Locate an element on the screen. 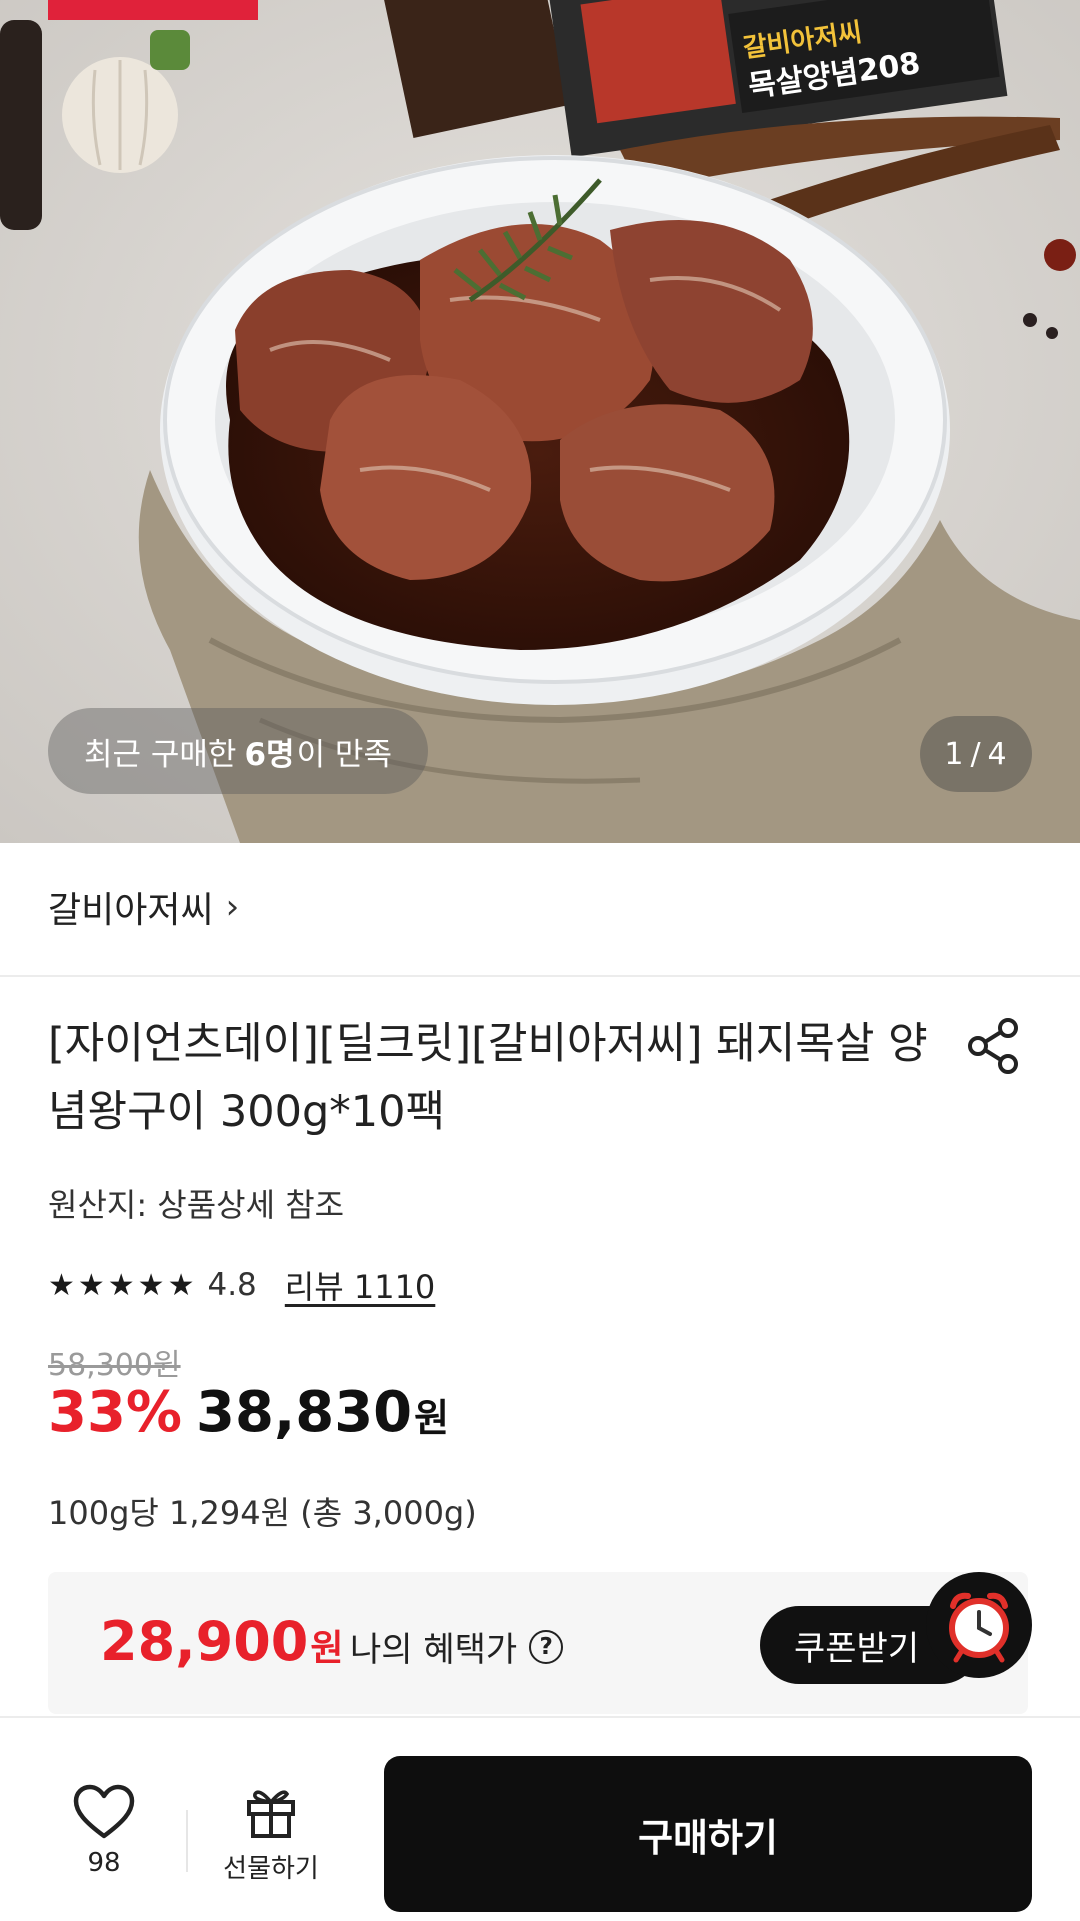 This screenshot has width=1080, height=1921. benefit-price-currency: 원 is located at coordinates (327, 1648).